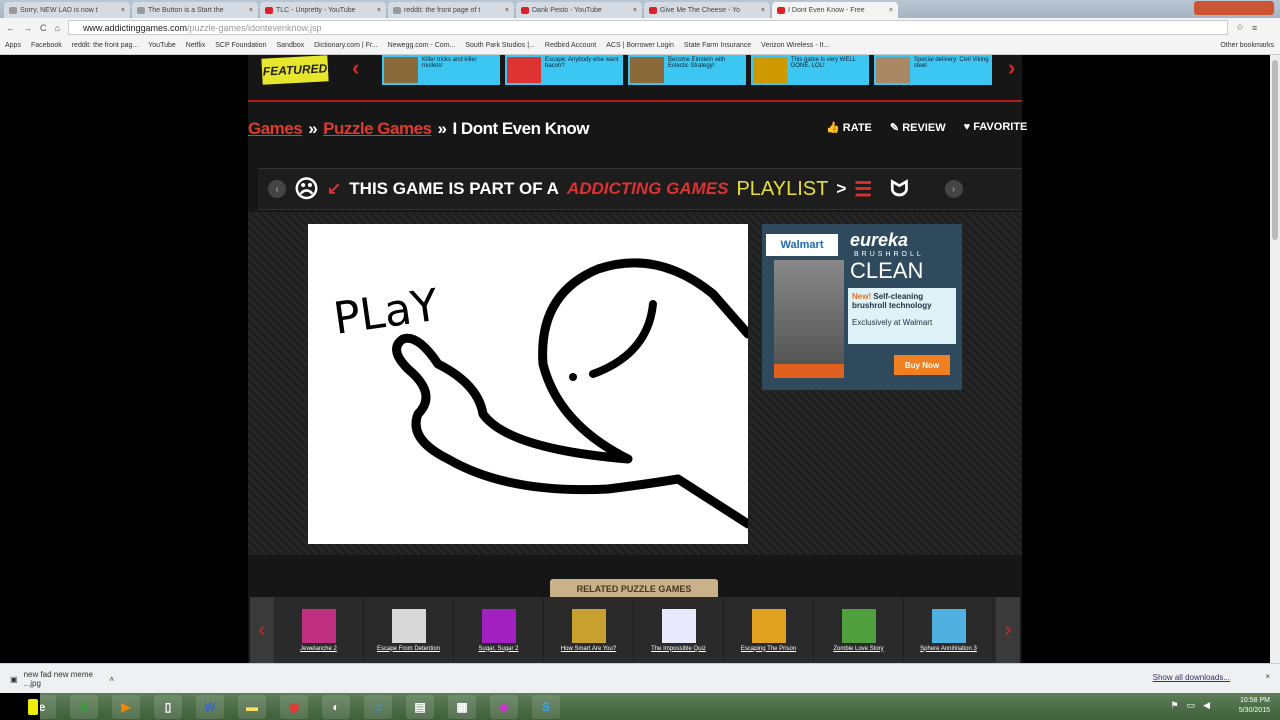  Describe the element at coordinates (10, 28) in the screenshot. I see `back-icon: ←` at that location.